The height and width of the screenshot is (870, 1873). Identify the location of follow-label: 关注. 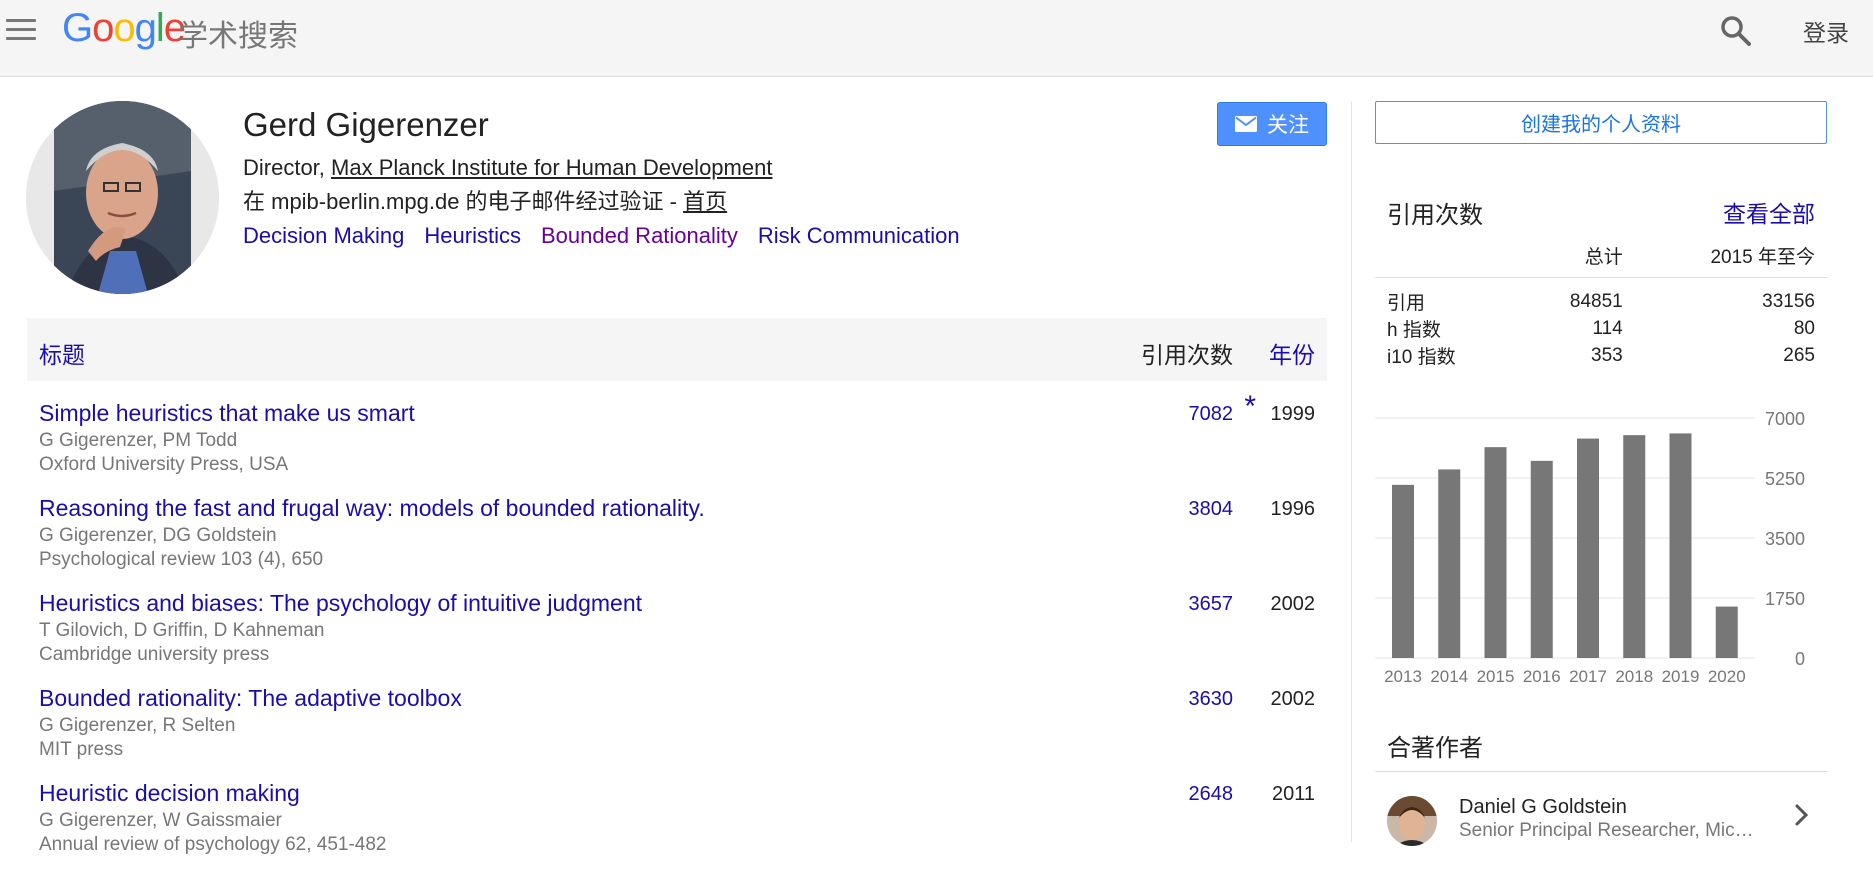
(1288, 125).